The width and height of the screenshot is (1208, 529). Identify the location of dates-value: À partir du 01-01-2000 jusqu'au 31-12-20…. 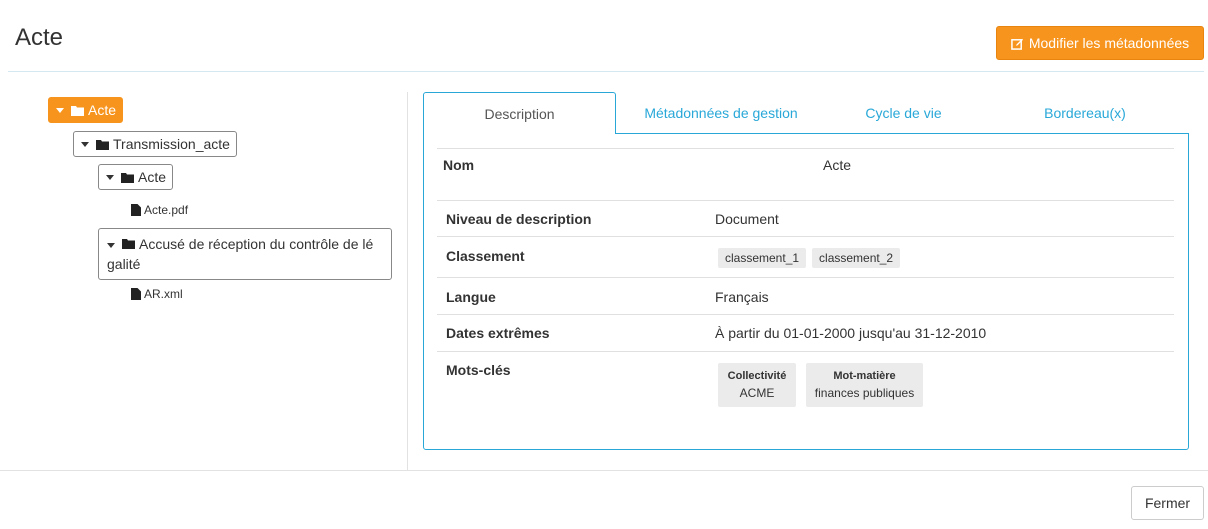
(851, 333).